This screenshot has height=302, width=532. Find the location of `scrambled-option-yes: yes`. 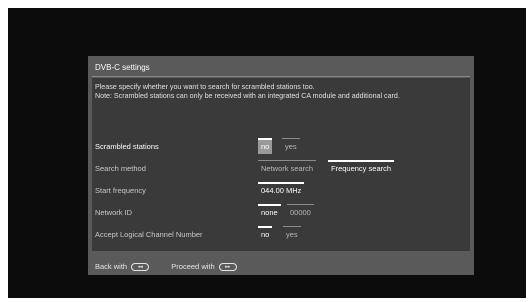

scrambled-option-yes: yes is located at coordinates (291, 146).